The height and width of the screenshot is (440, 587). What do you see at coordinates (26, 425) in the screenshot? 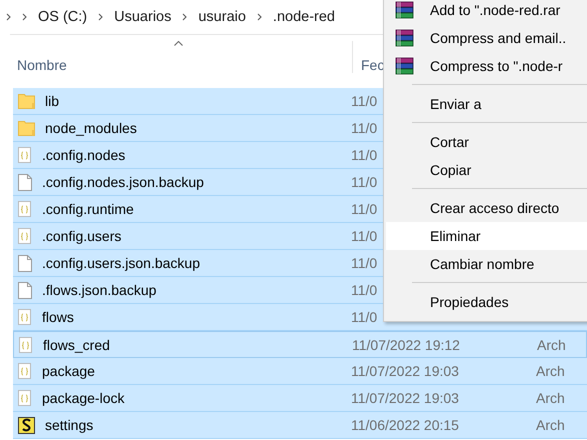
I see `settings-file-icon` at bounding box center [26, 425].